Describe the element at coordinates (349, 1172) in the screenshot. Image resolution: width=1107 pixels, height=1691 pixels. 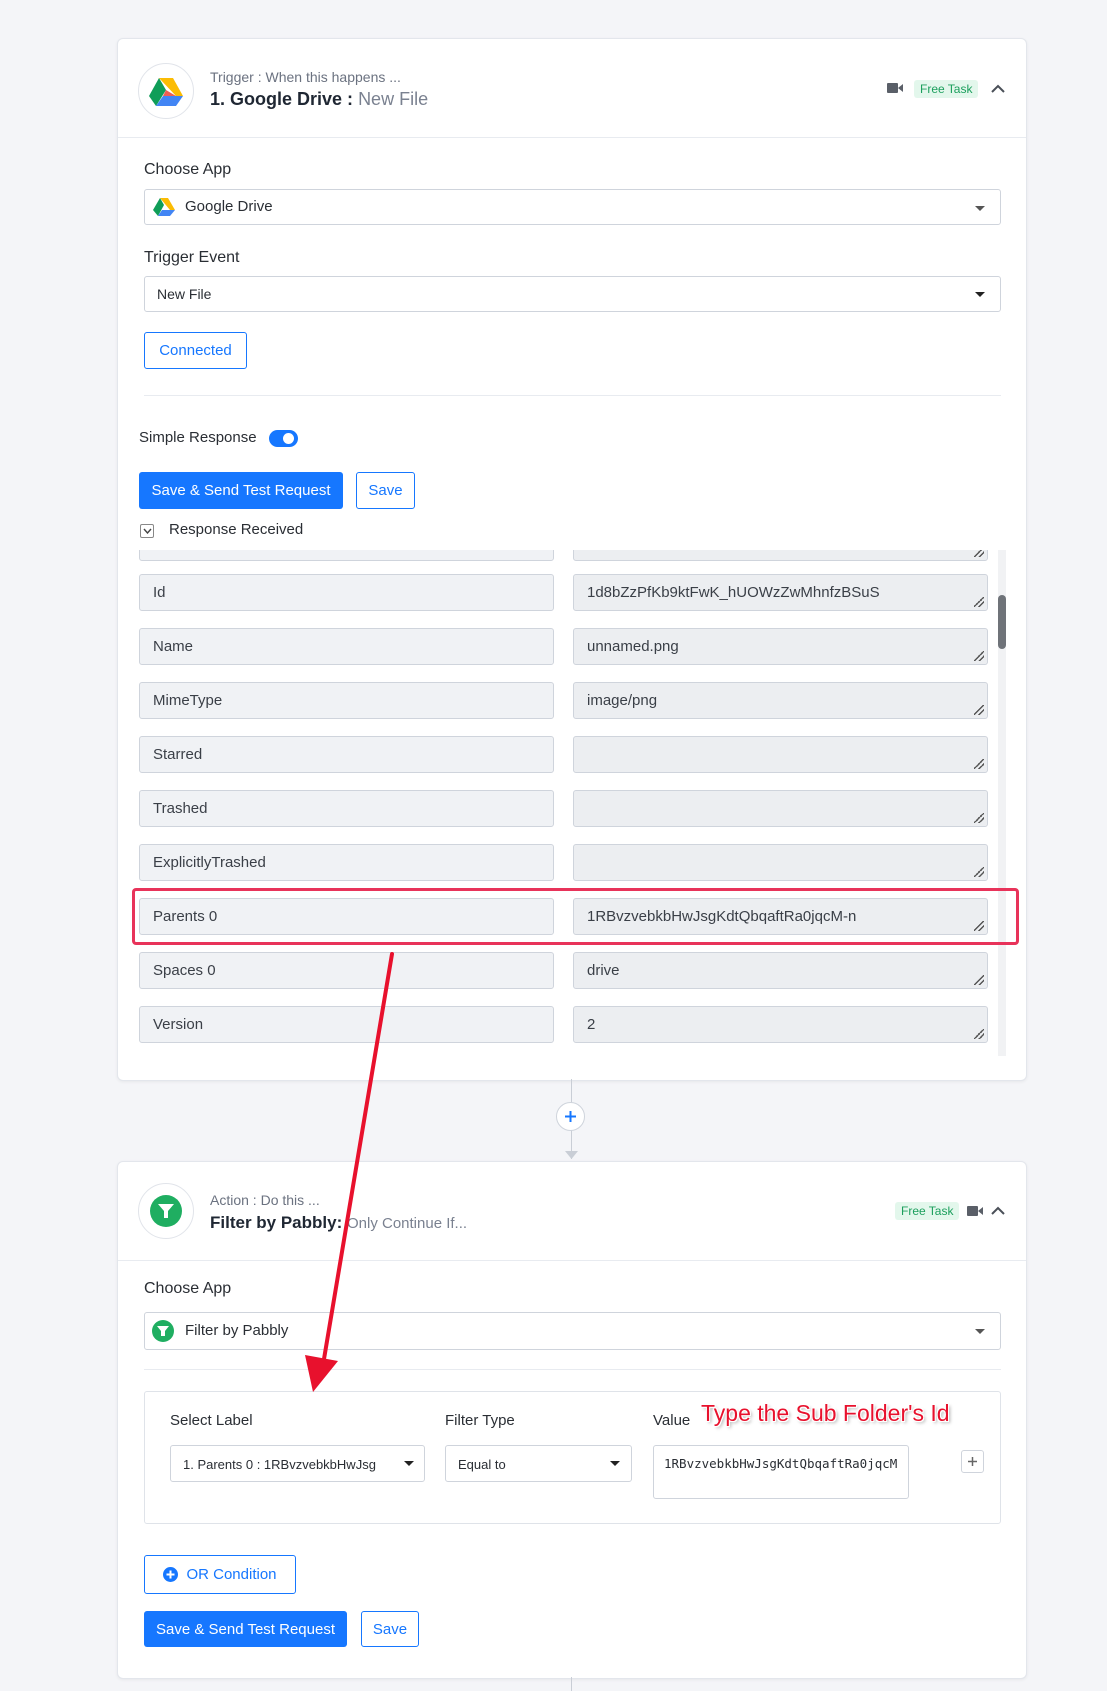
I see `annotation-arrow` at that location.